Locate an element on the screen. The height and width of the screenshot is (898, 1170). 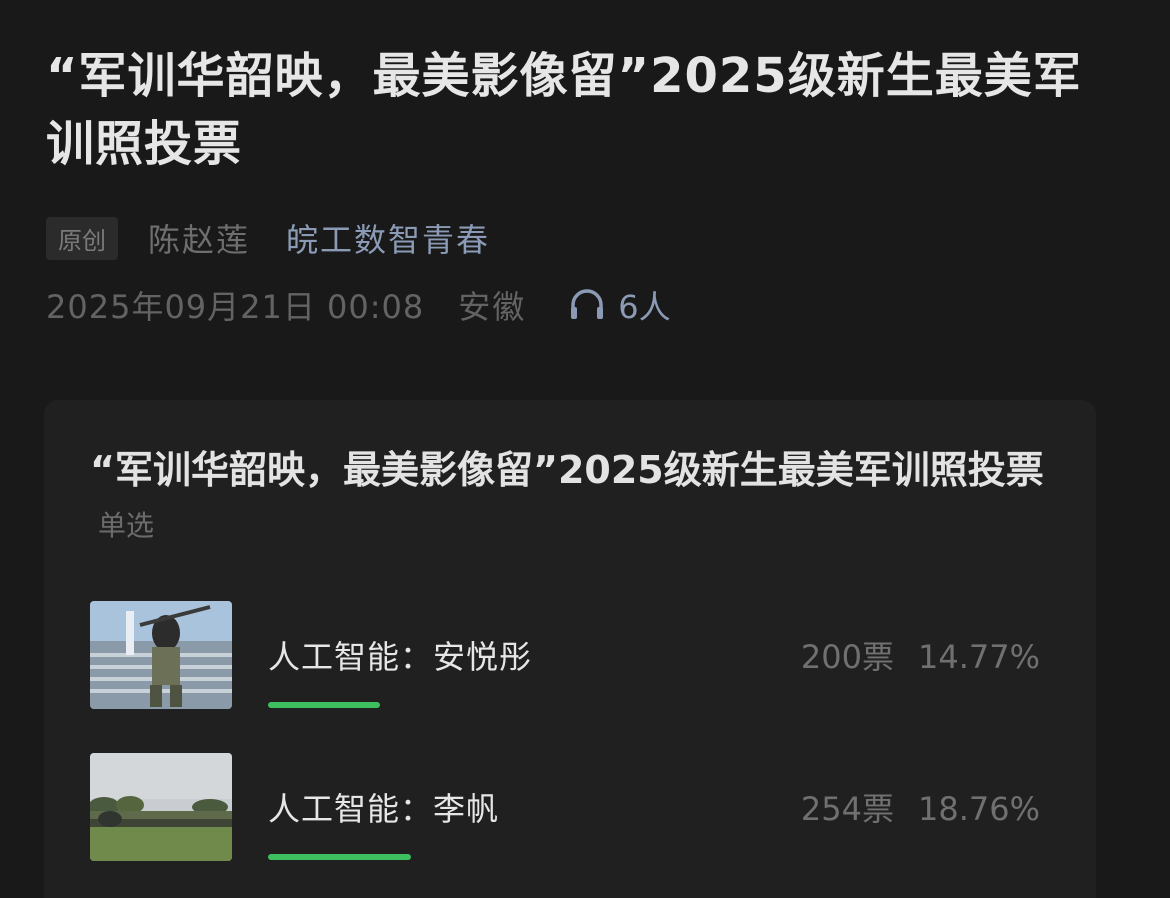
vote-title: “军训华韶映，最美影像留”2025级新生最美军训照投票单选 is located at coordinates (580, 498).